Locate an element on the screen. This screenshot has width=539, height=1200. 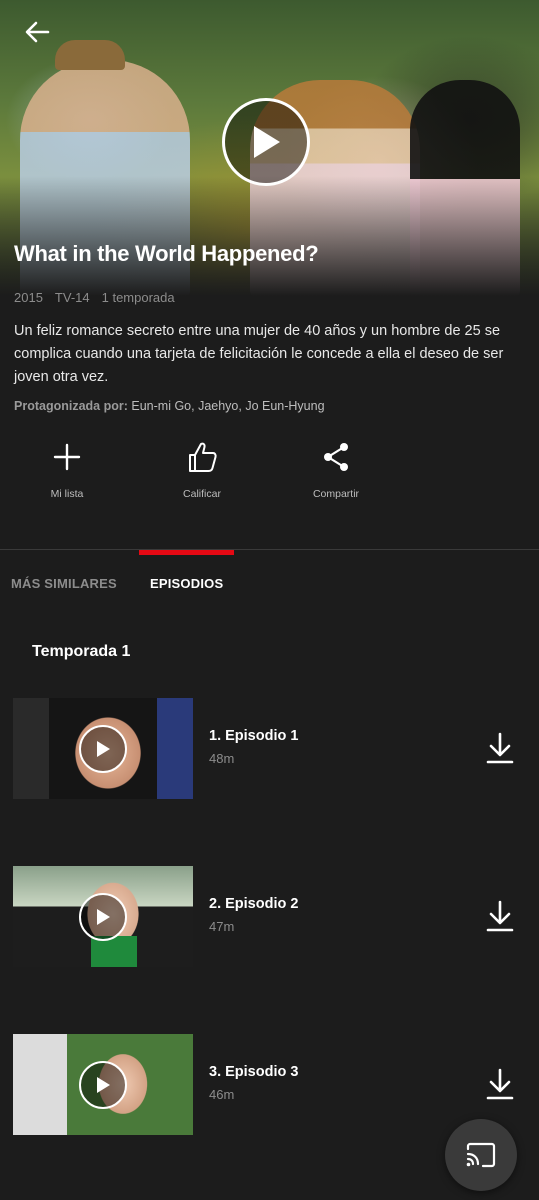
episode-duration: 47m is located at coordinates (222, 926).